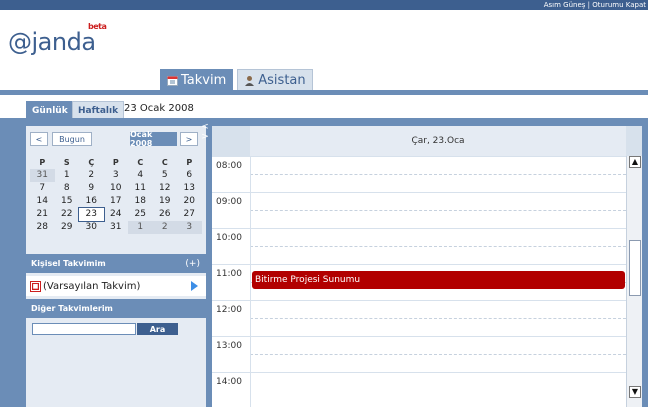  I want to click on calendar-week: 14 15 16 17 18 19 20, so click(116, 201).